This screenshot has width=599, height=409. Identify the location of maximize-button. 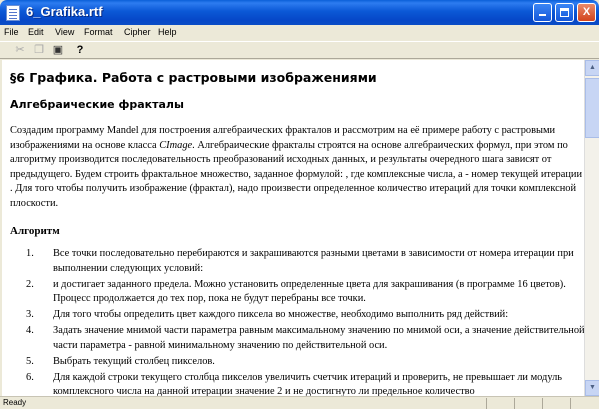
(564, 12).